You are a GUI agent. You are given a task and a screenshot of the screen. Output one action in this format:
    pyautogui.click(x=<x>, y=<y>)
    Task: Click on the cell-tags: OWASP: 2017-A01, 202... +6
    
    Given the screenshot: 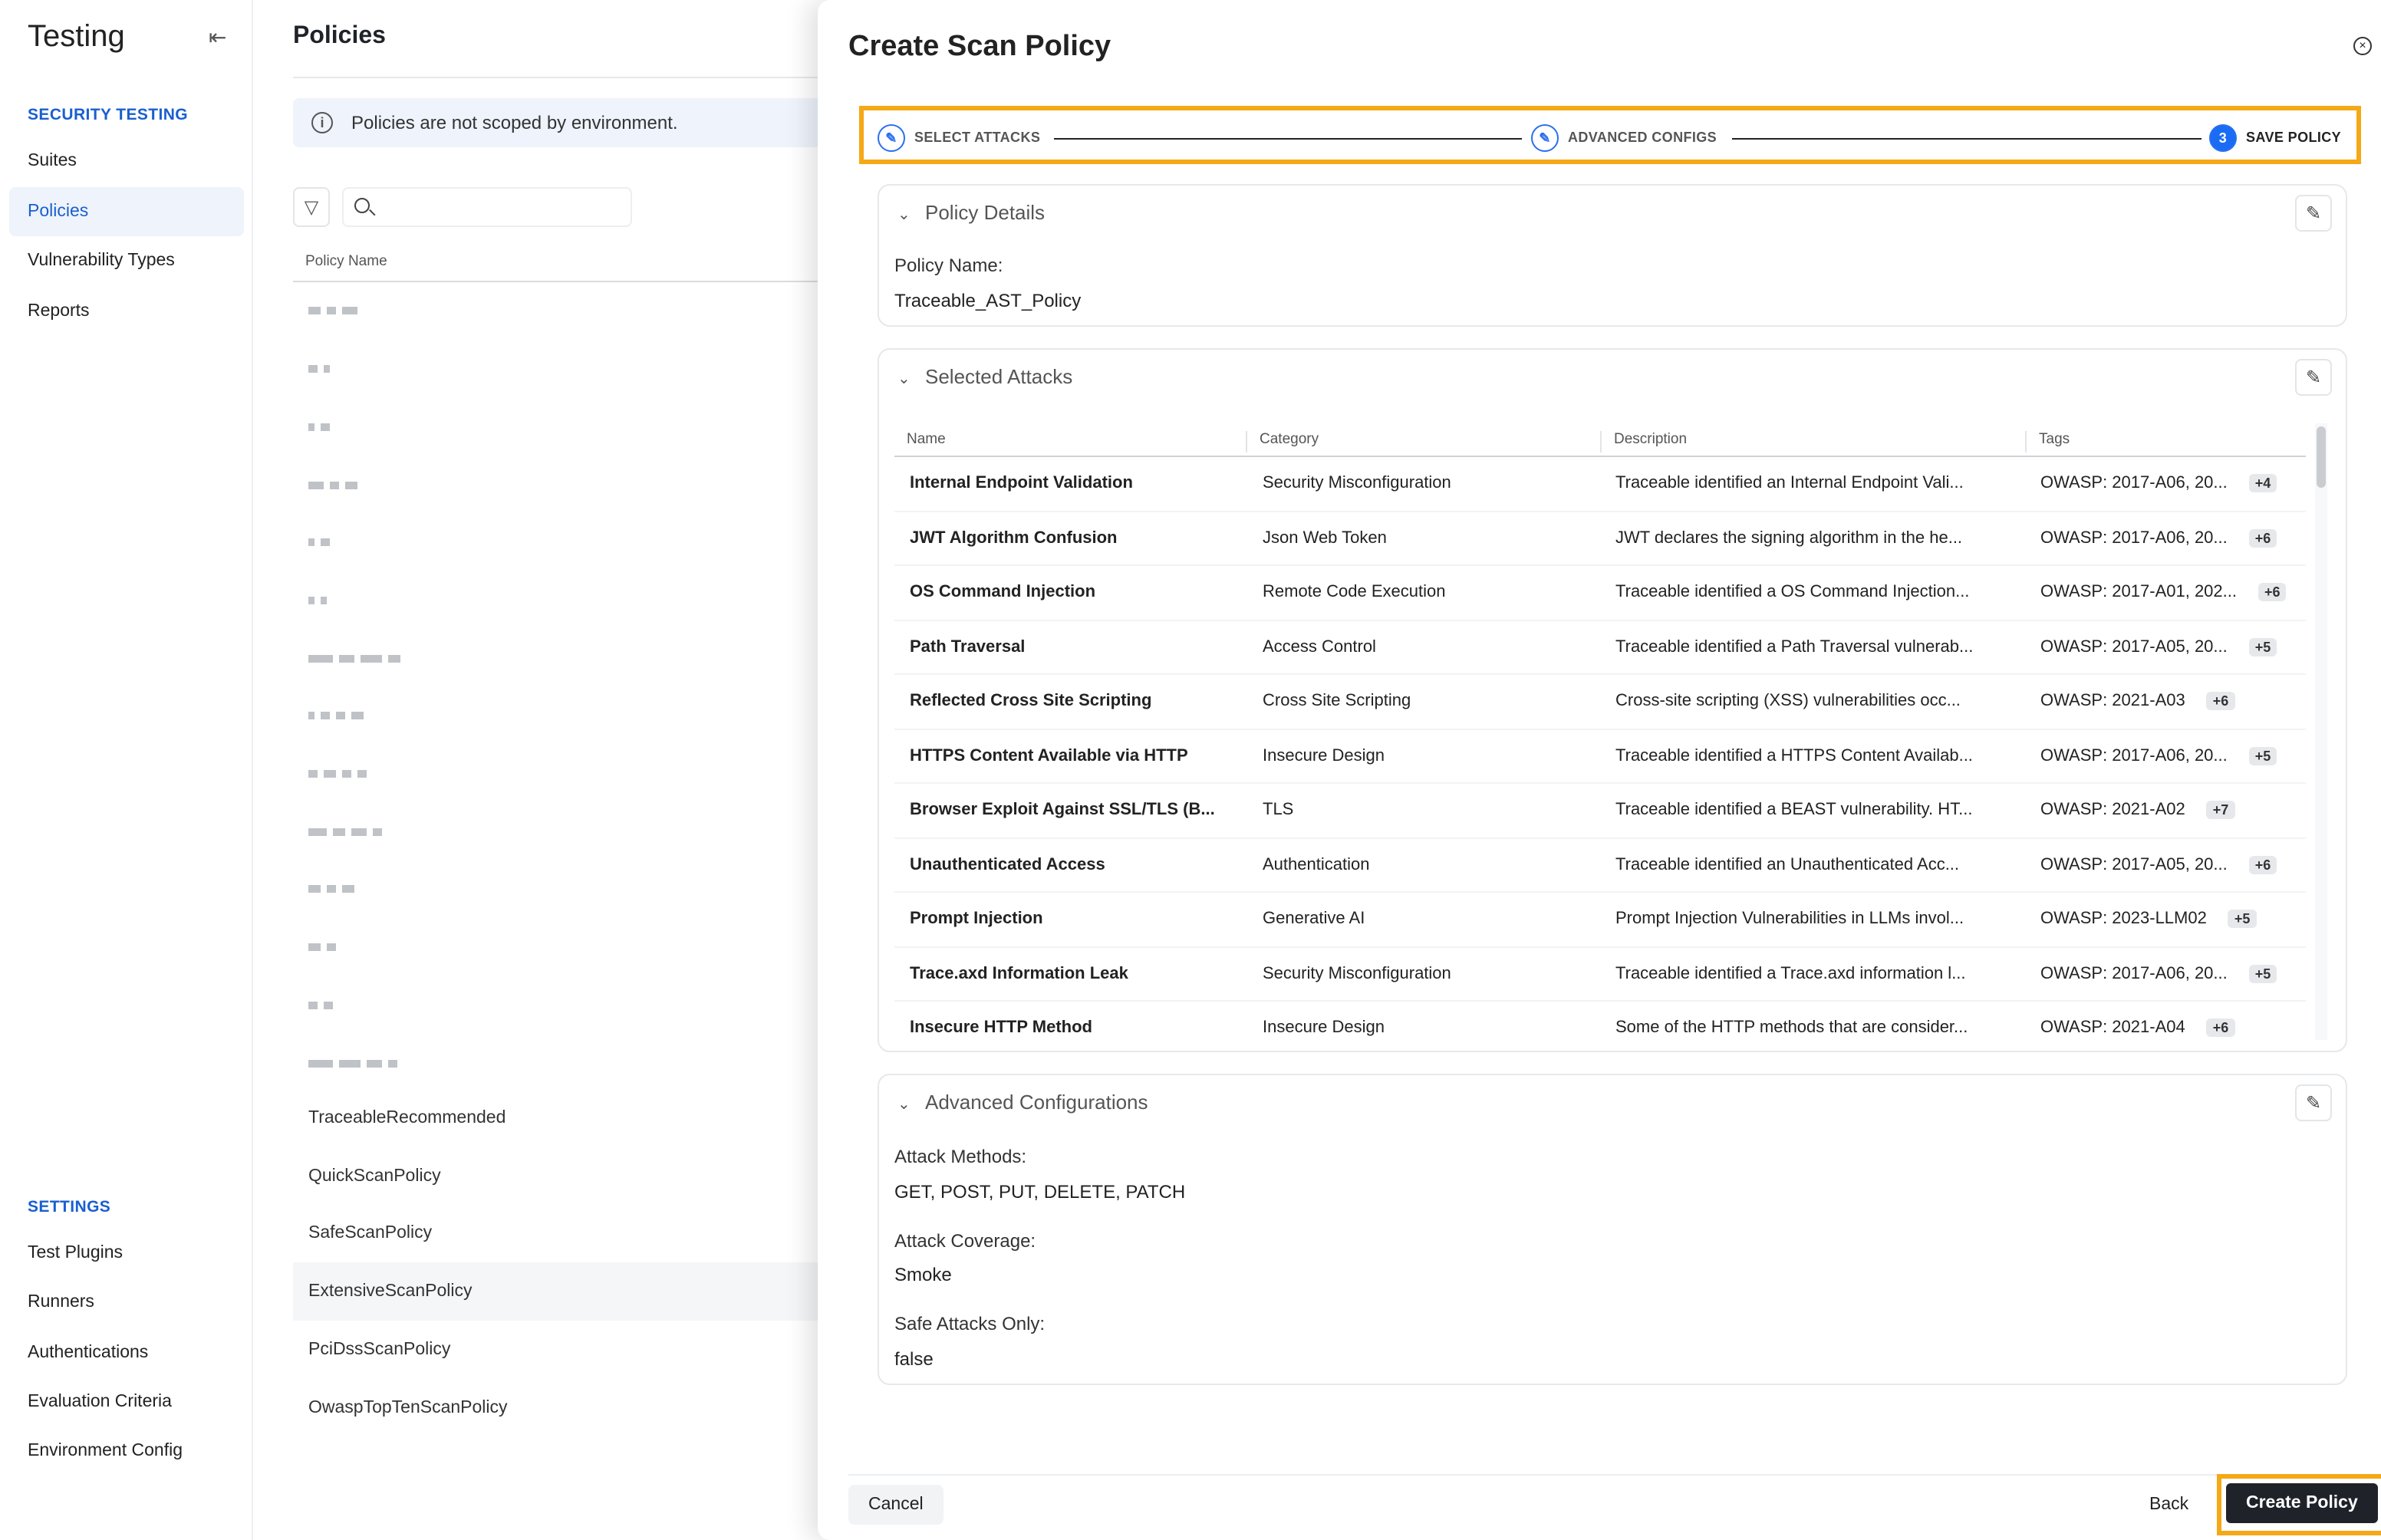 What is the action you would take?
    pyautogui.click(x=2163, y=592)
    